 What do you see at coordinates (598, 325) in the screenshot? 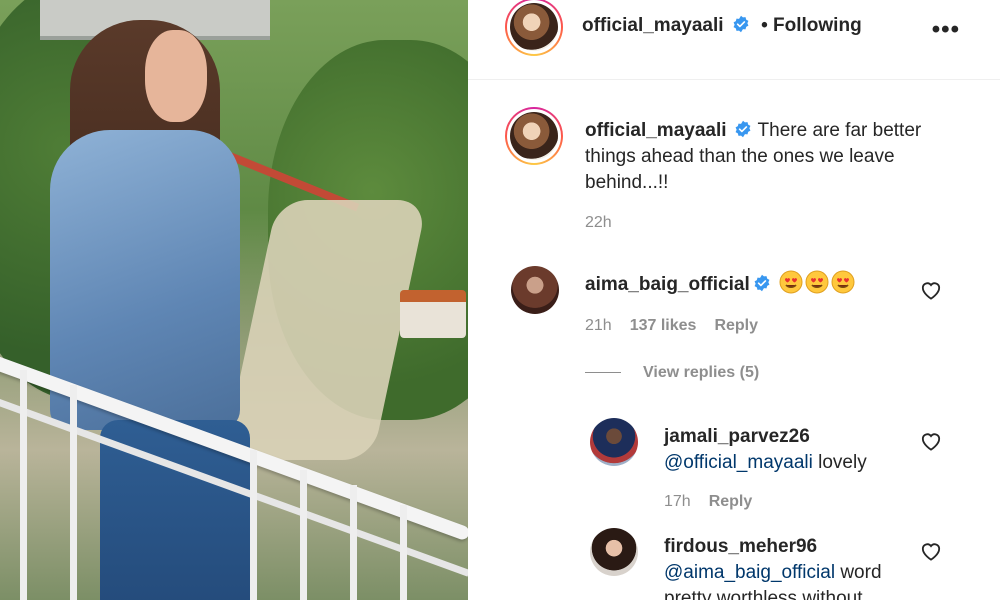
I see `comment-timestamp: 21h` at bounding box center [598, 325].